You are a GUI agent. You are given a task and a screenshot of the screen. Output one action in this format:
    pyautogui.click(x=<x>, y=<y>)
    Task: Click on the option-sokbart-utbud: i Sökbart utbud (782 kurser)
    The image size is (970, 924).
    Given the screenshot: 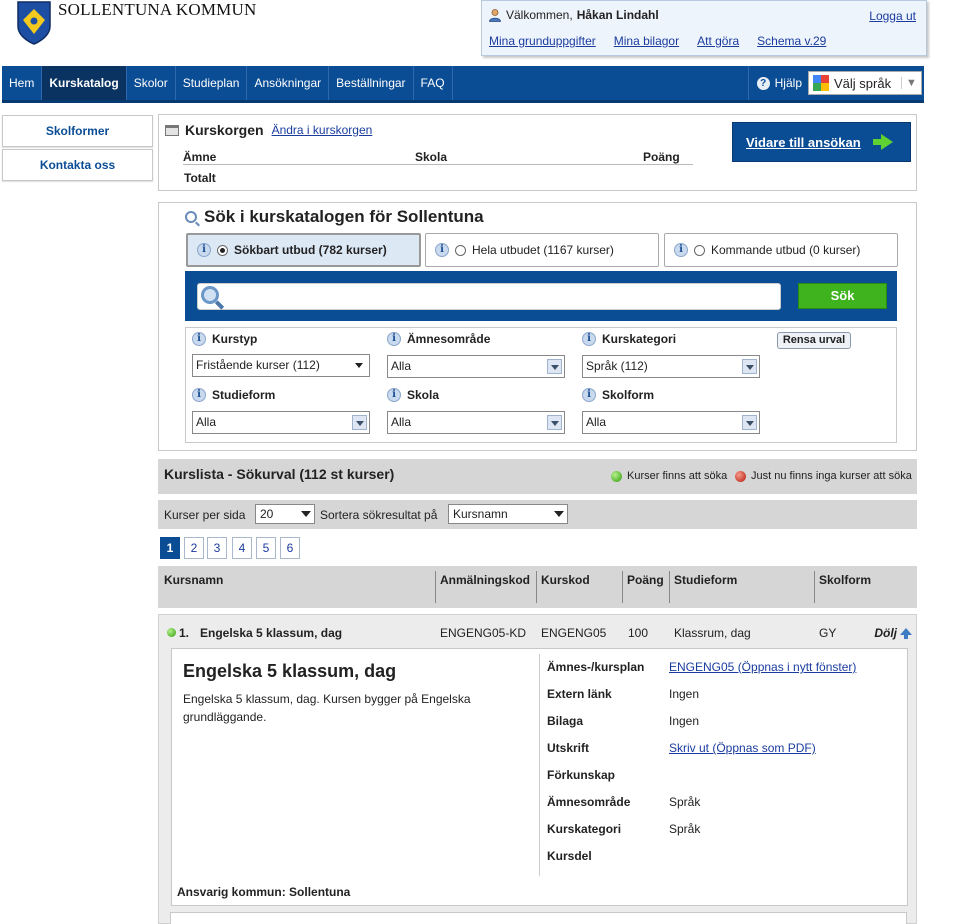 What is the action you would take?
    pyautogui.click(x=303, y=250)
    